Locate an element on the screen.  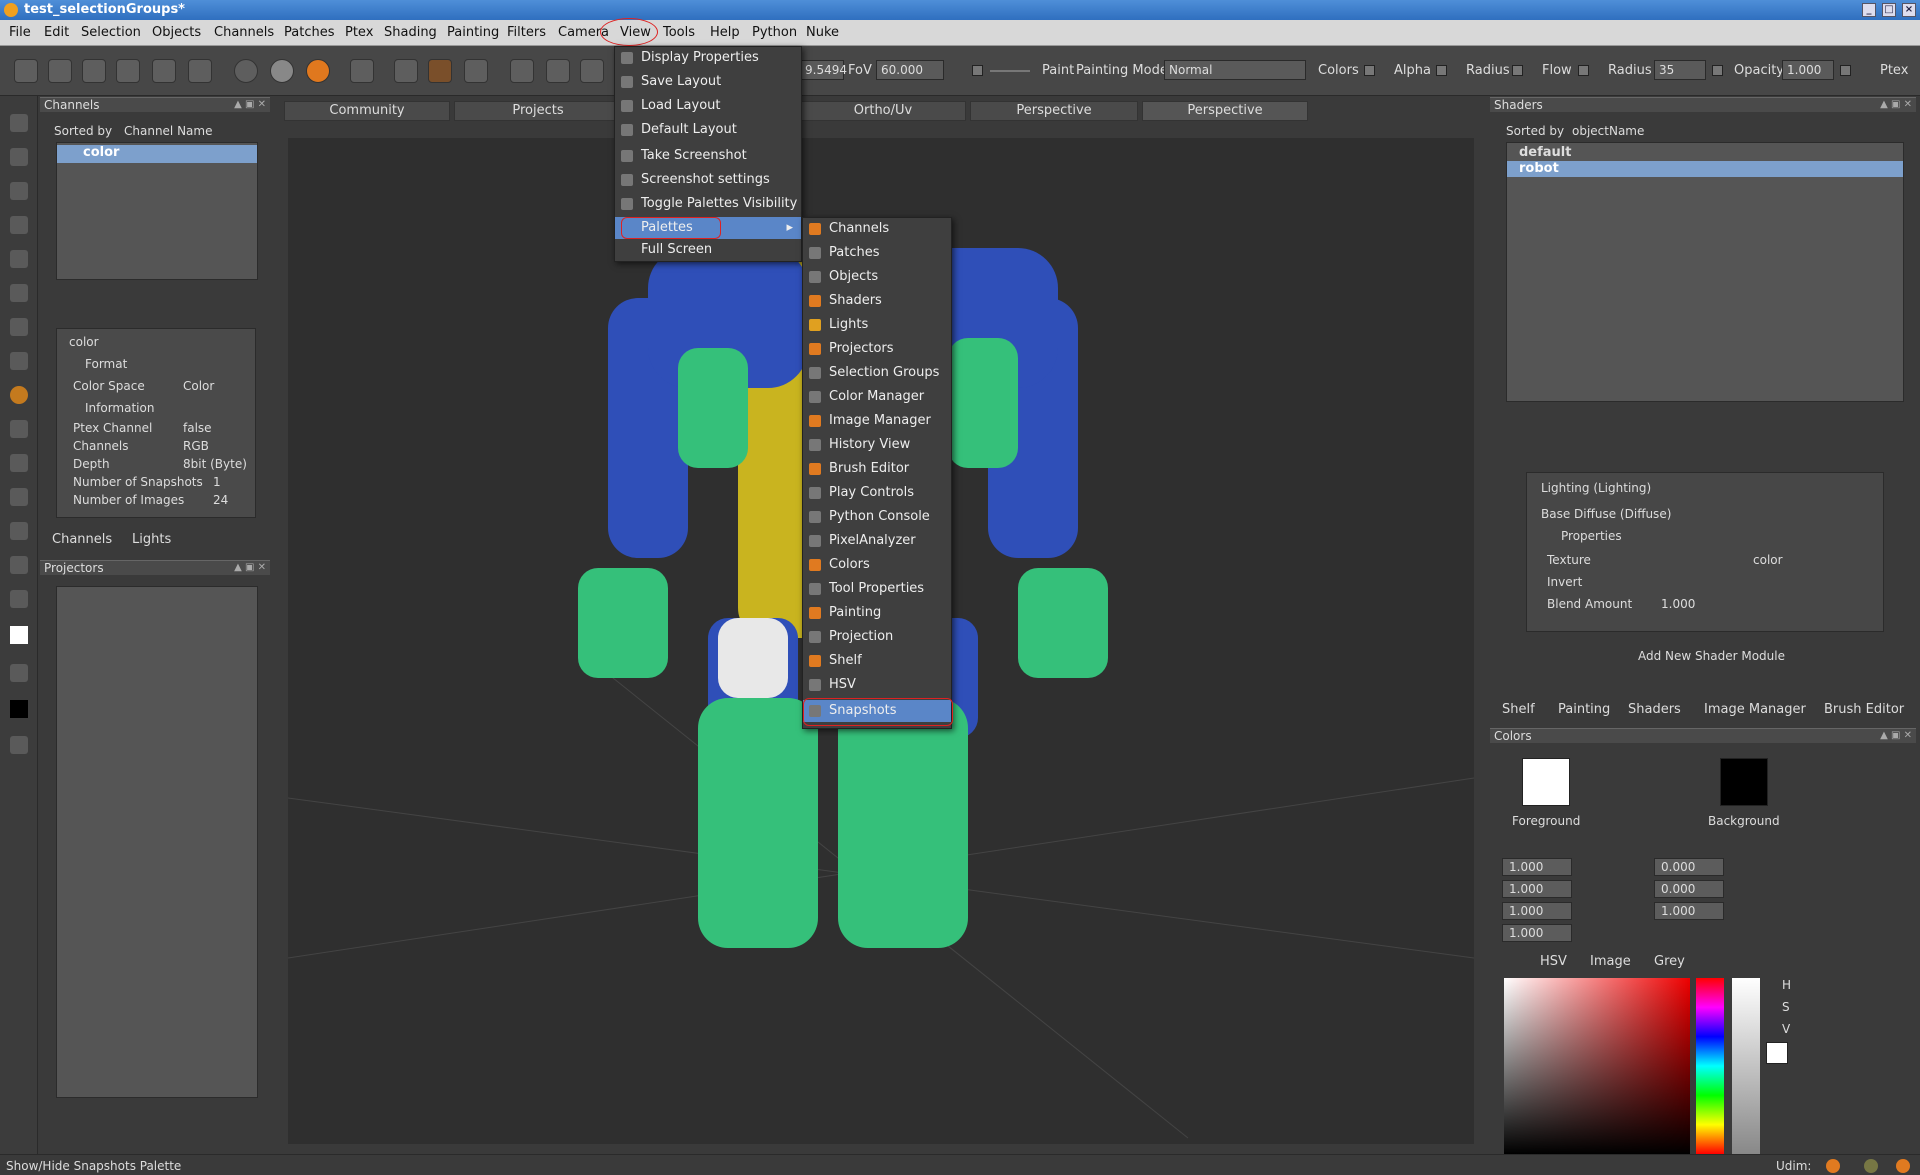
gradient-icon is located at coordinates (19, 497).